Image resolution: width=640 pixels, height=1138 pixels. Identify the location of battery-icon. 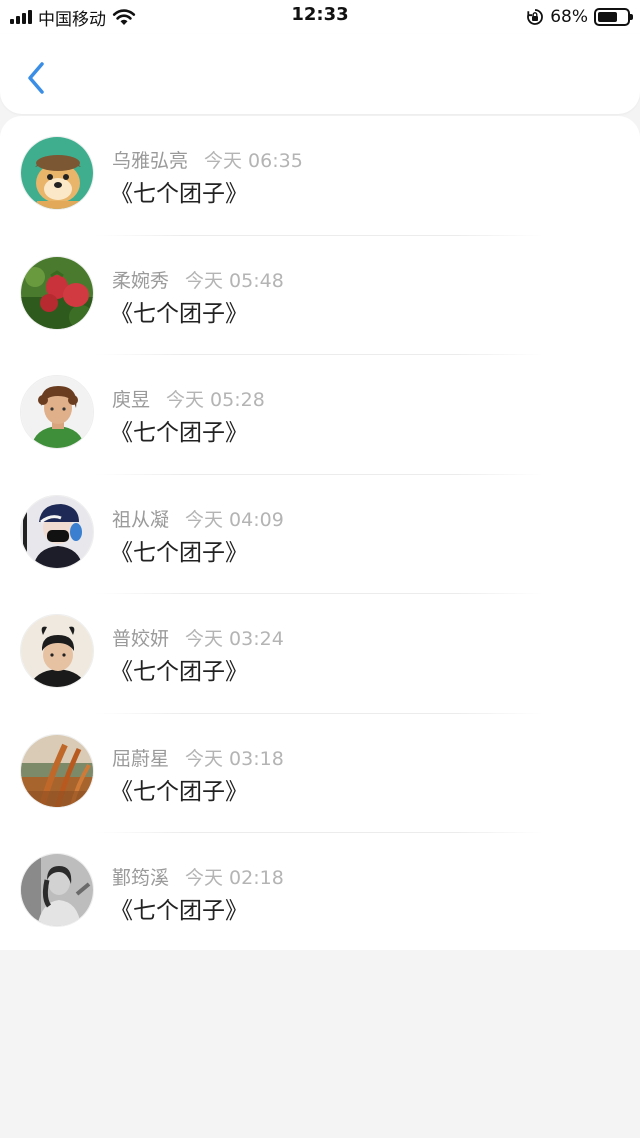
(613, 17).